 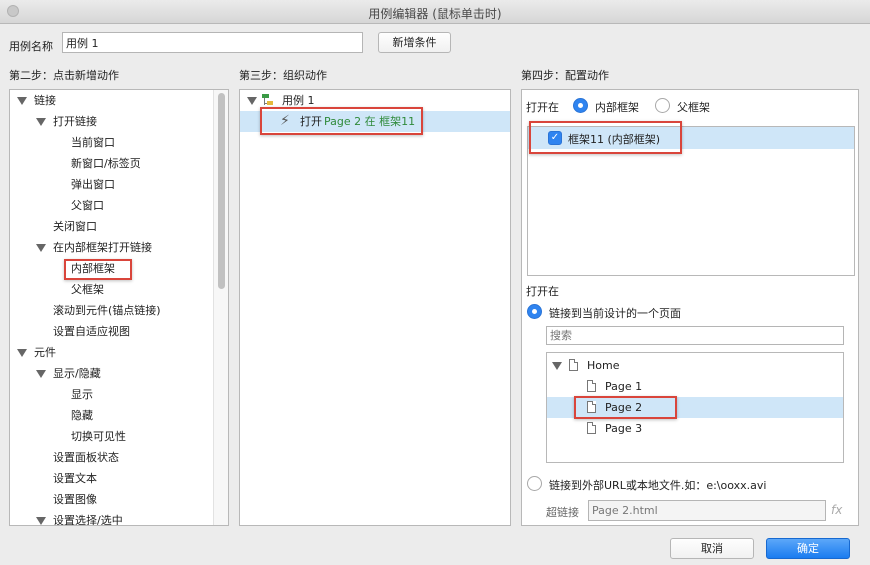 I want to click on case-name-input, so click(x=212, y=42).